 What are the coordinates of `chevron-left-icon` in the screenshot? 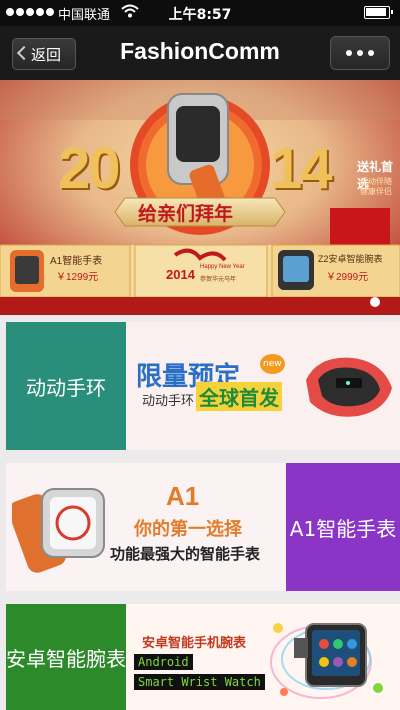 It's located at (24, 53).